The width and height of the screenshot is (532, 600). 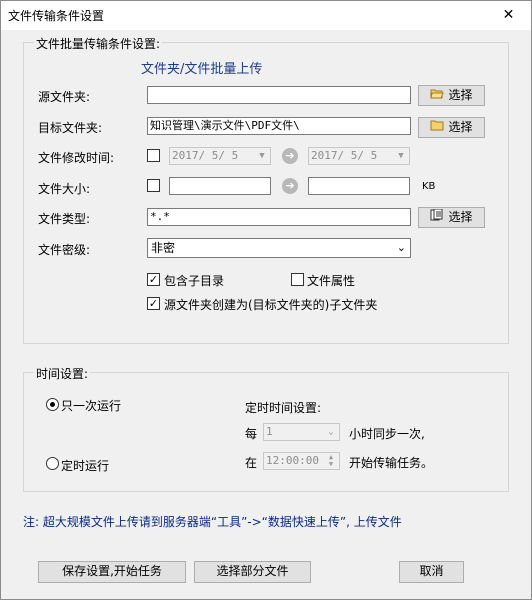 I want to click on window-title: 文件传输条件设置, so click(x=56, y=16).